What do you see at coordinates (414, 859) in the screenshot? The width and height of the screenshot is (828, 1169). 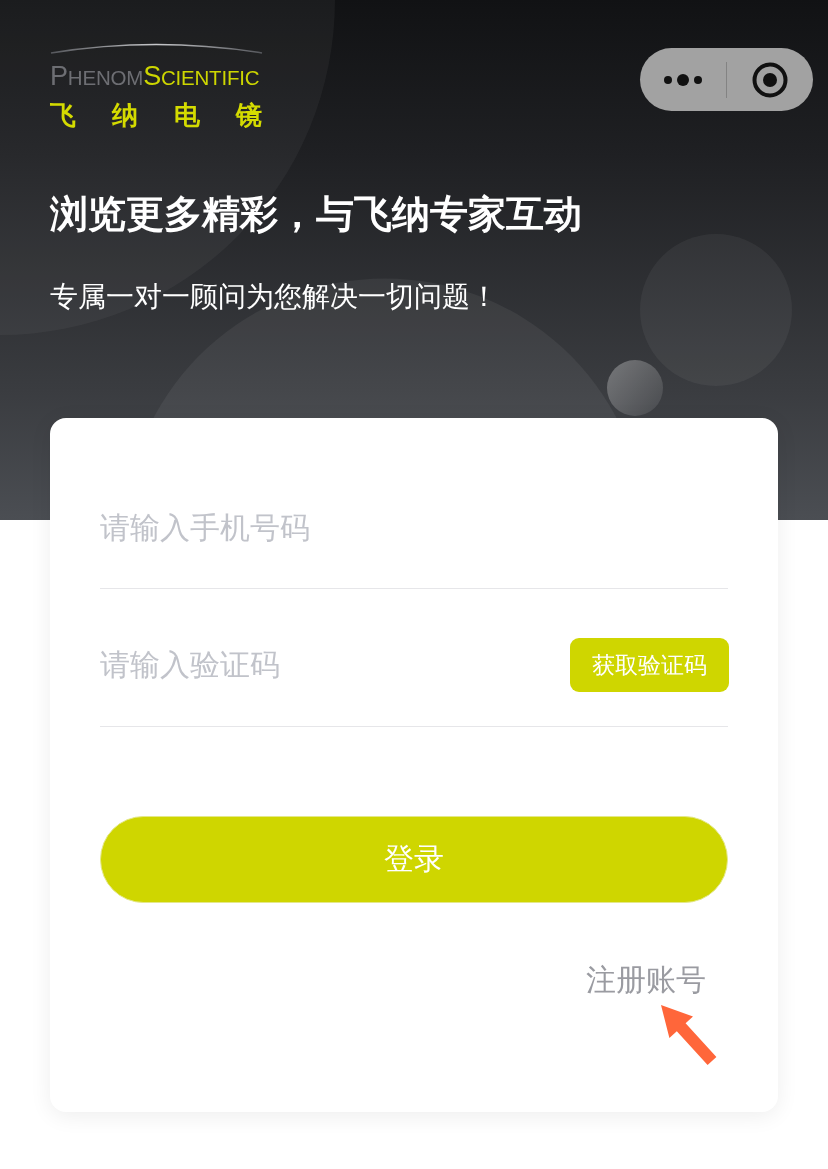 I see `login-button: 登录` at bounding box center [414, 859].